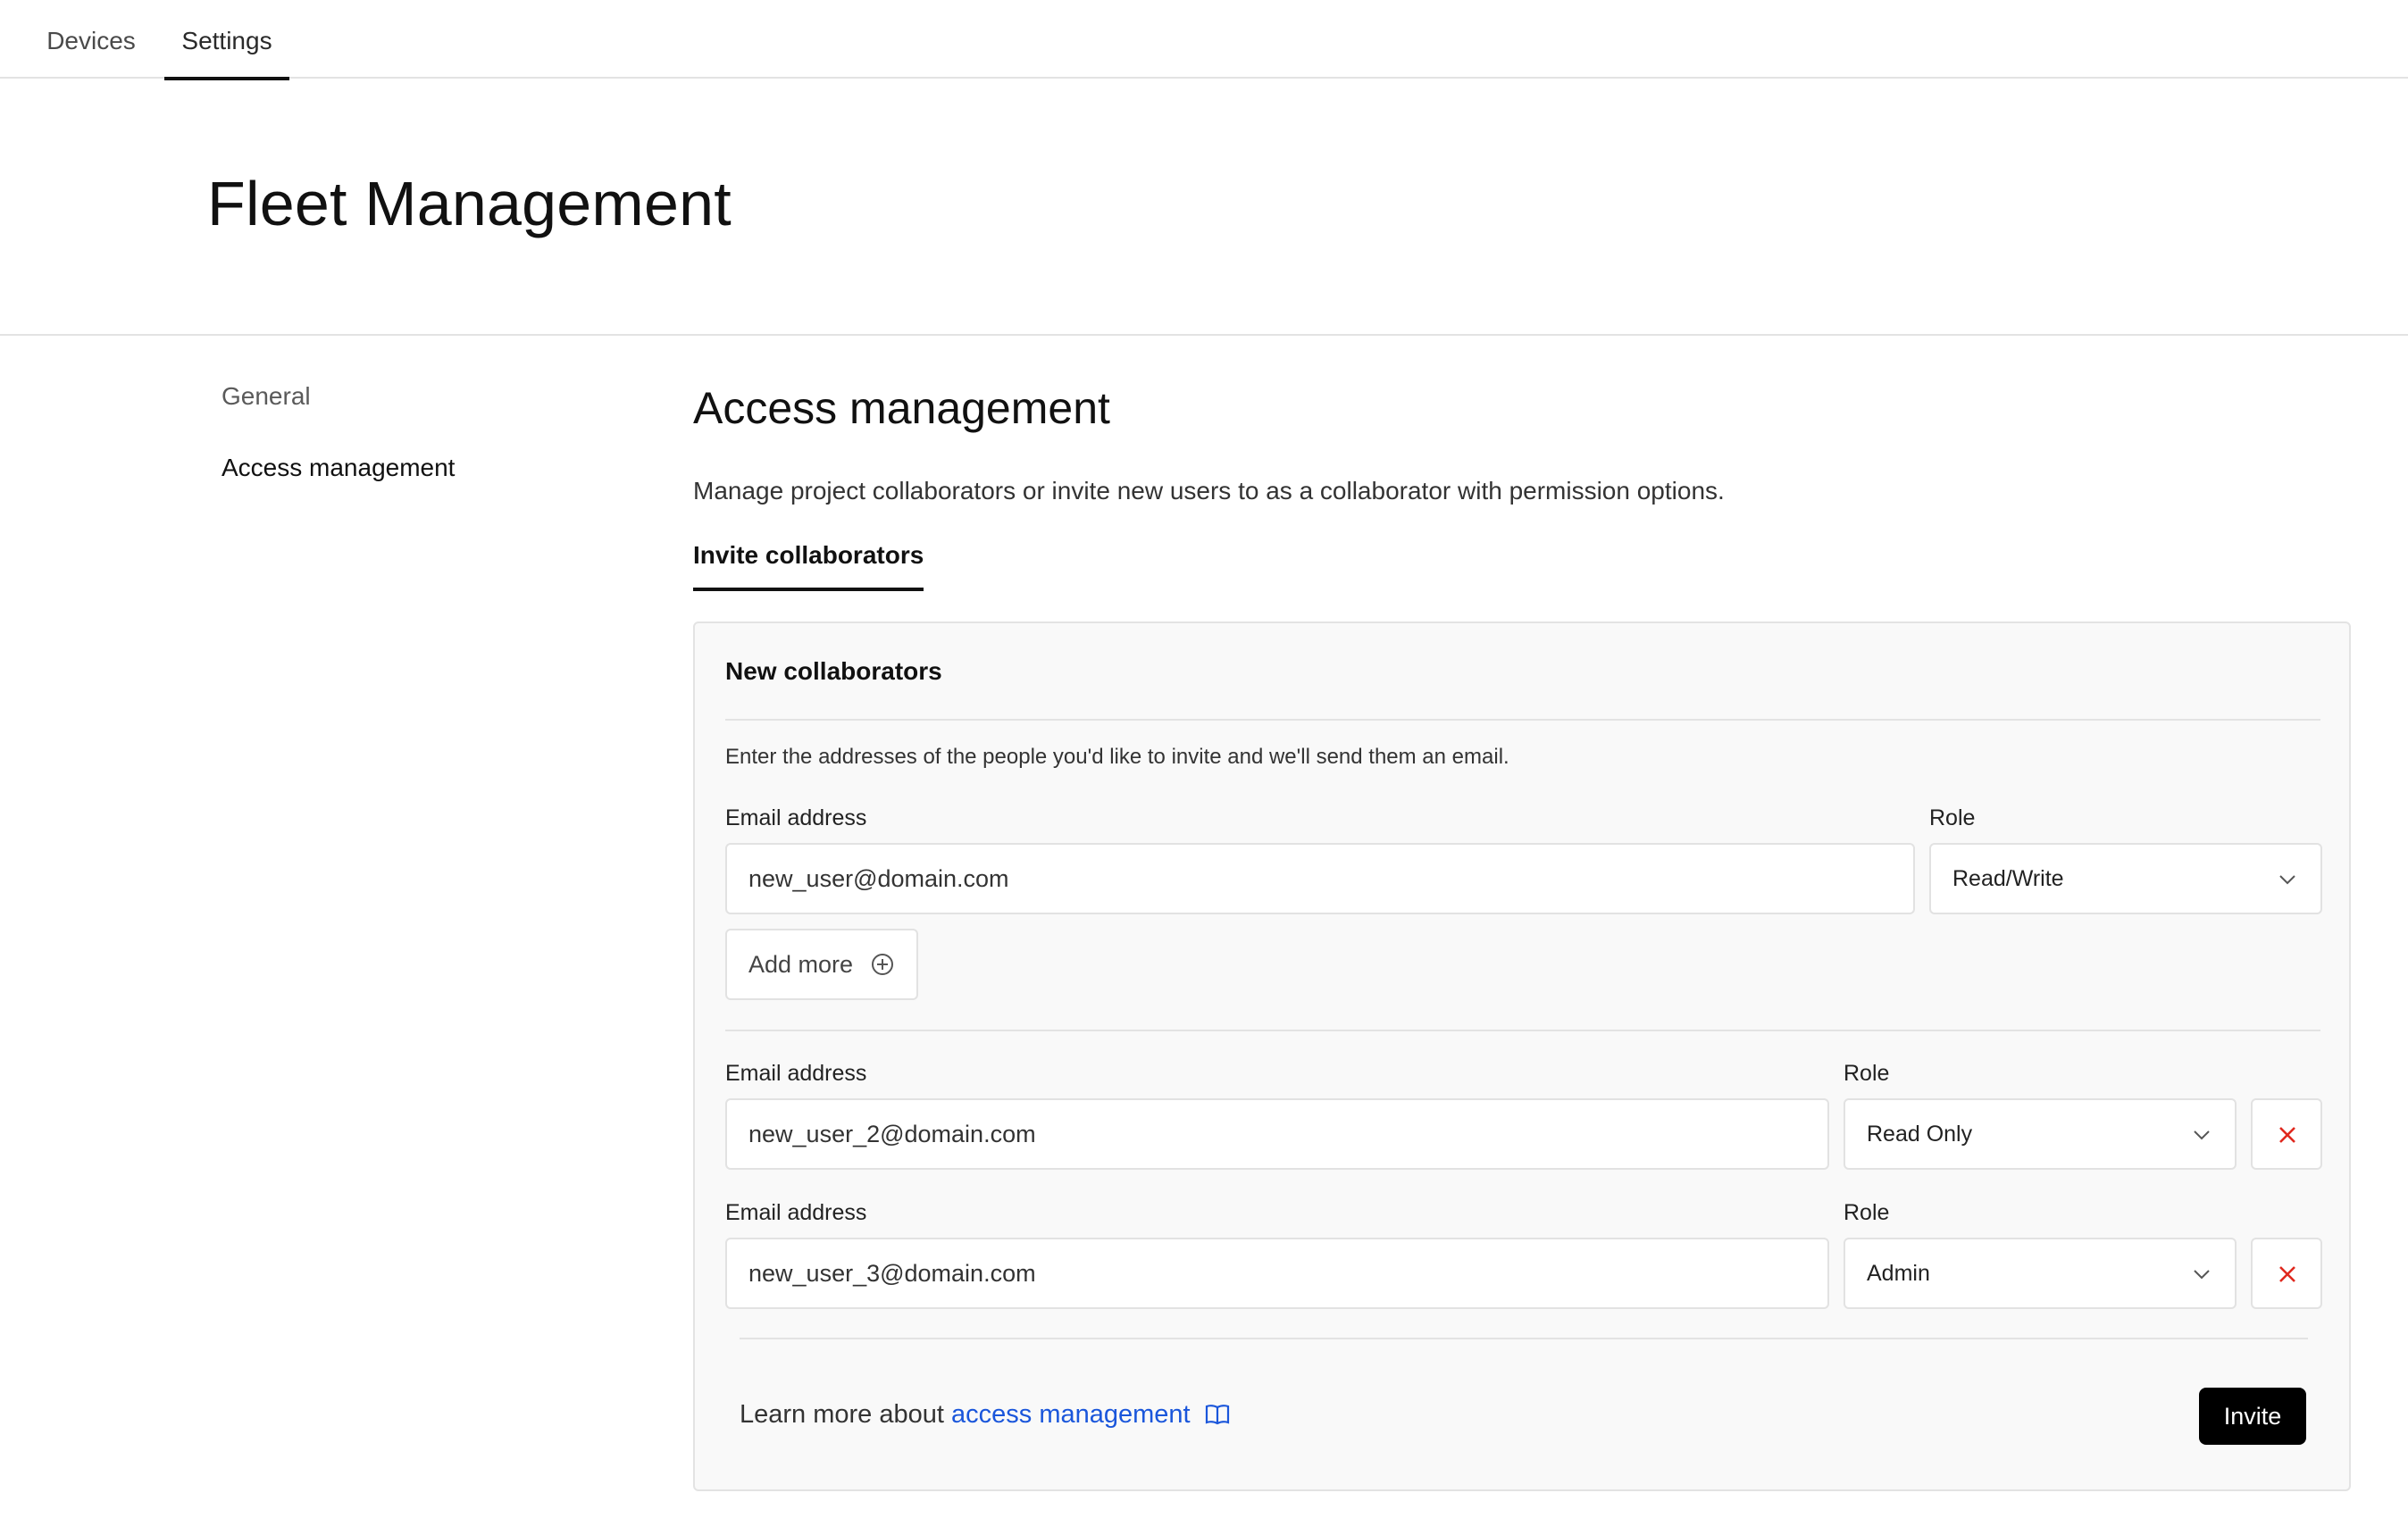  I want to click on role-select-value: Read/Write, so click(2008, 879).